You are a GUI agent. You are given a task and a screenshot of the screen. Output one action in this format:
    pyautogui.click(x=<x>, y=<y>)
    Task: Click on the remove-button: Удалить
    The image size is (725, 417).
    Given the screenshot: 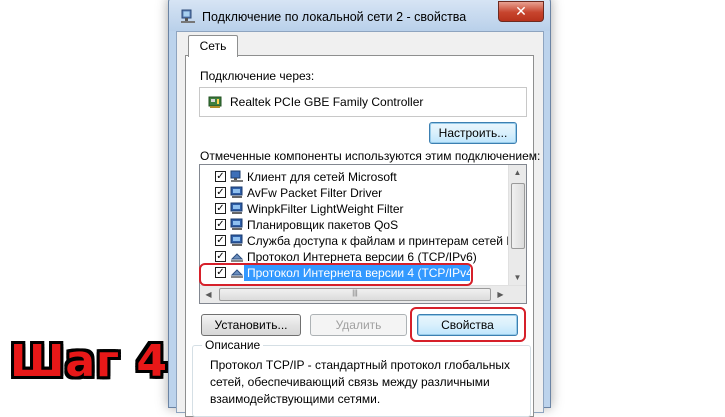 What is the action you would take?
    pyautogui.click(x=358, y=325)
    